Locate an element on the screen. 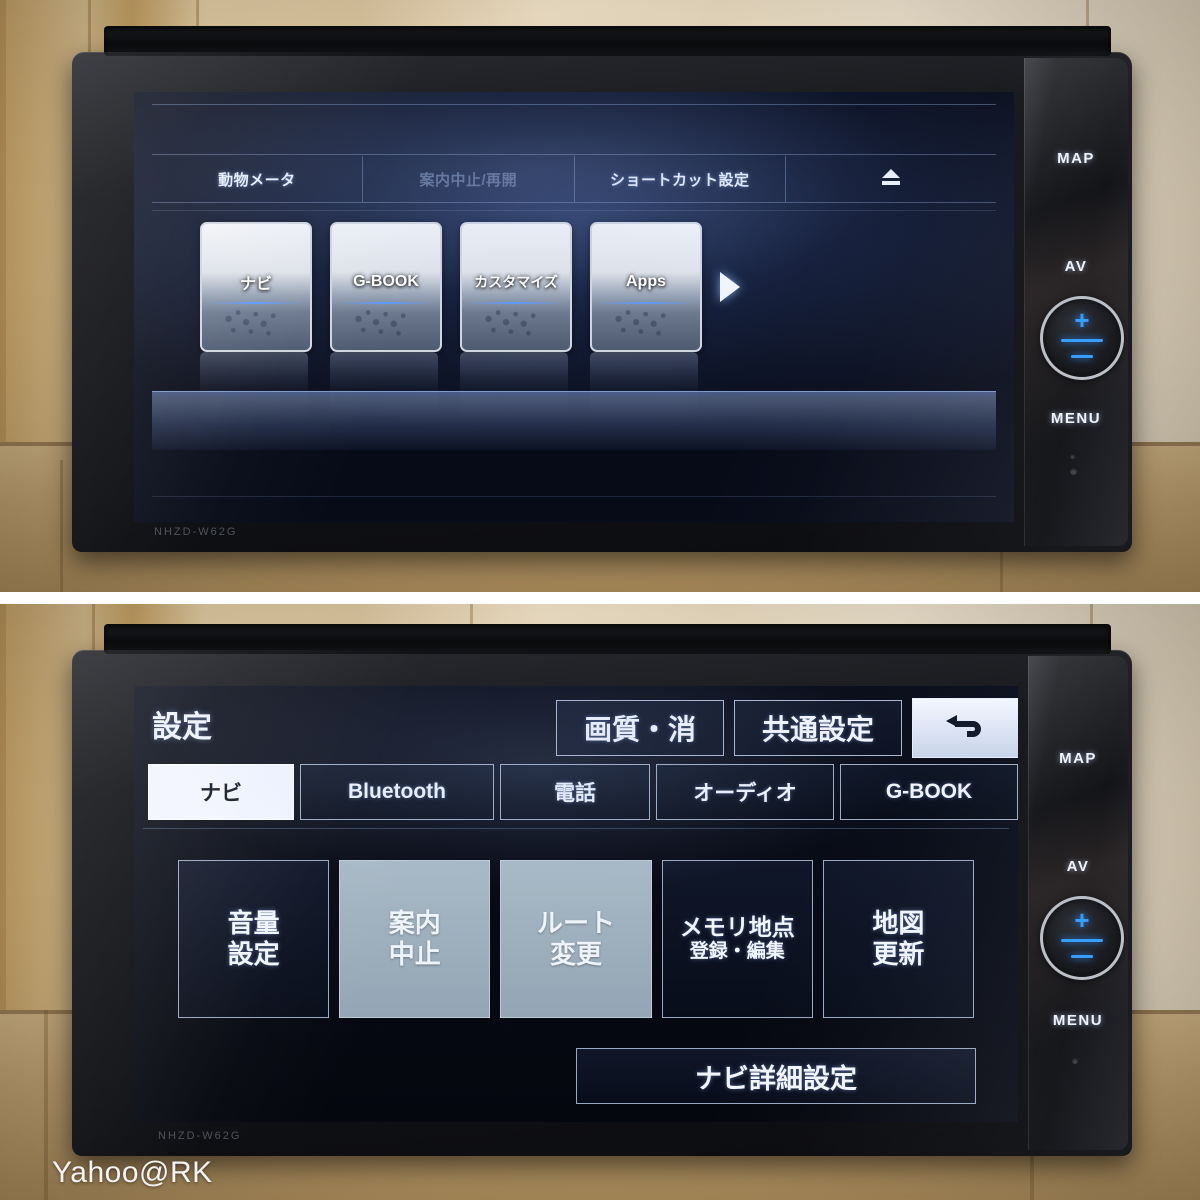 The height and width of the screenshot is (1200, 1200). menu-button-stop-guidance: 案内 中止 is located at coordinates (415, 939).